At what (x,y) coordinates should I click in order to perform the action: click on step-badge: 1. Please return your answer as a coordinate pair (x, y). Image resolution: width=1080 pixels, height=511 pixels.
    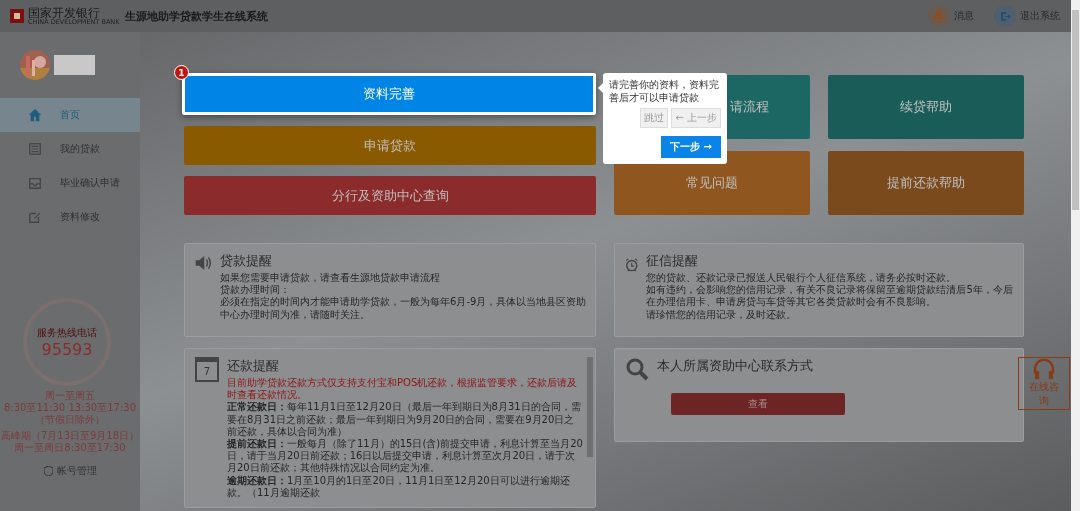
    Looking at the image, I should click on (181, 72).